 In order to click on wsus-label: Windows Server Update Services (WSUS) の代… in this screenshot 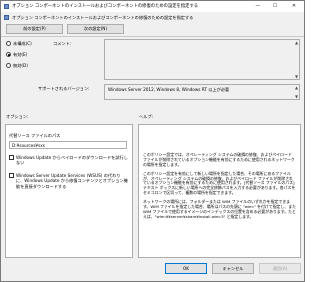, I will do `click(72, 181)`.